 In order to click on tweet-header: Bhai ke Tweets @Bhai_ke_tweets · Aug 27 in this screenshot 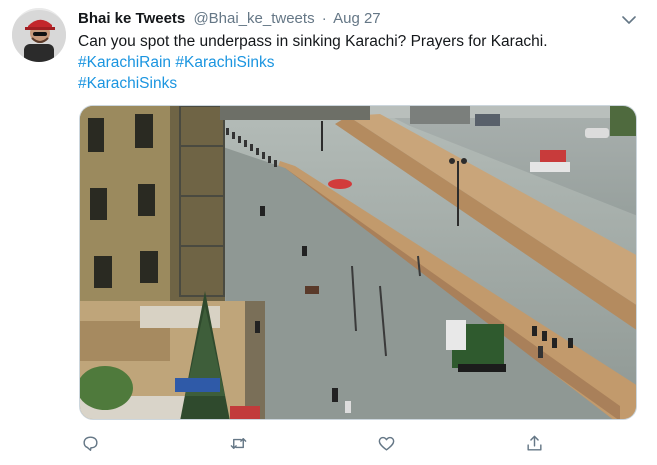, I will do `click(347, 19)`.